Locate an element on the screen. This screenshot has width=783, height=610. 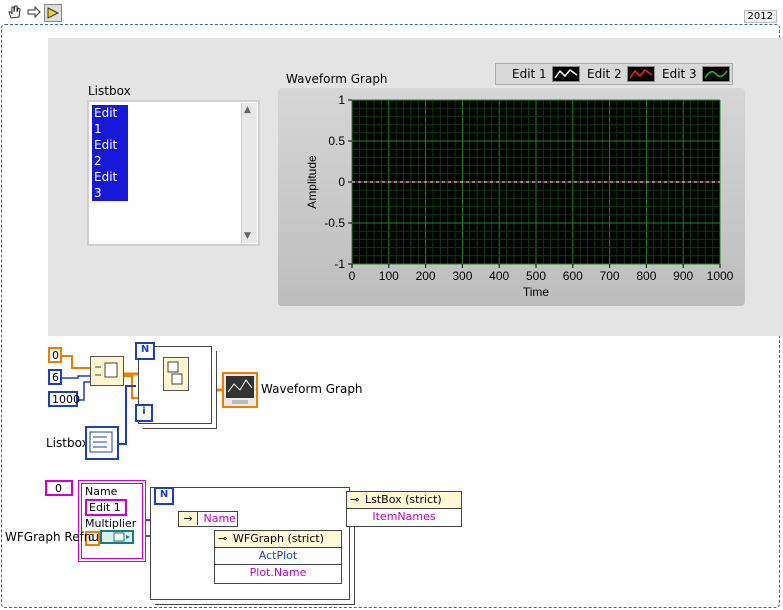
wfgraph-property-node: ⊸ WFGraph (strict) ActPlot Plot.Name is located at coordinates (278, 557).